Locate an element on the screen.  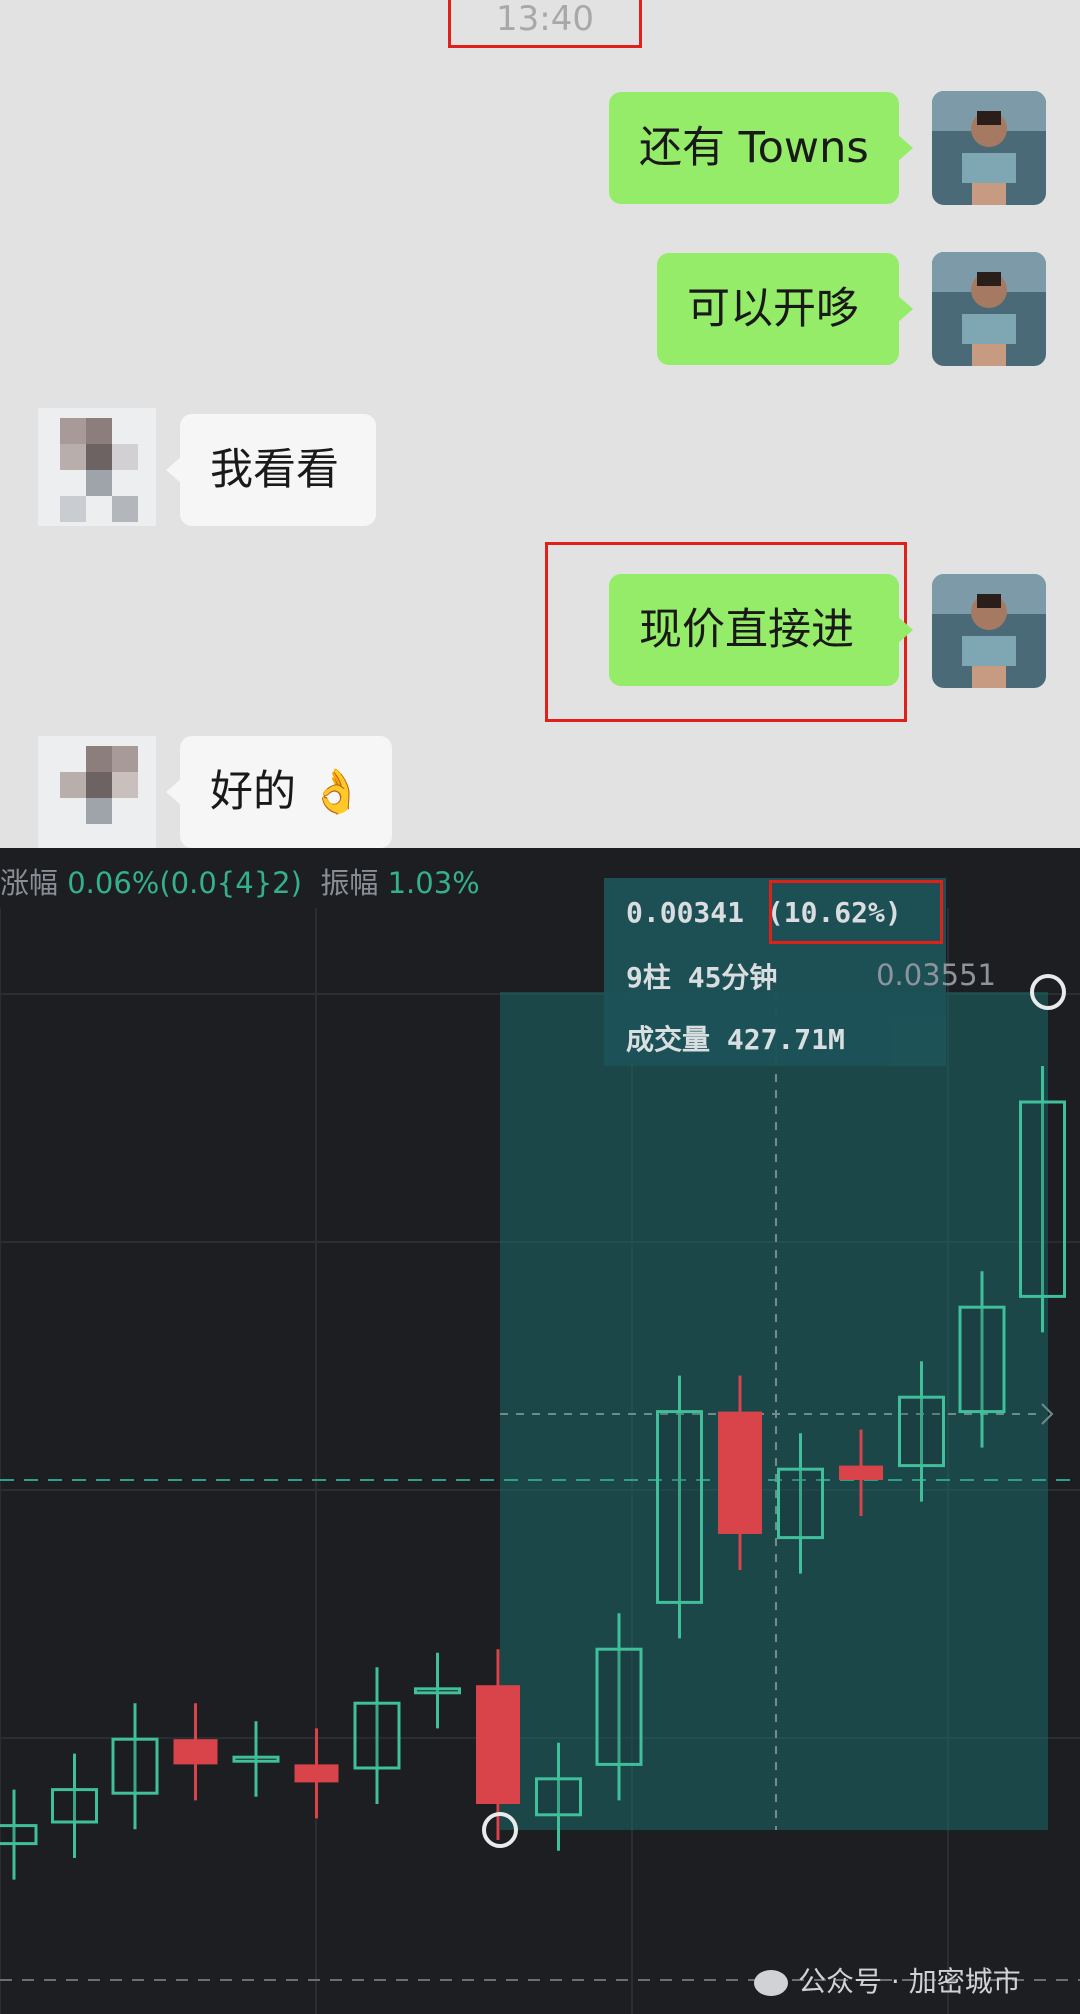
chat-bubble-sent: 还有 Towns is located at coordinates (761, 148).